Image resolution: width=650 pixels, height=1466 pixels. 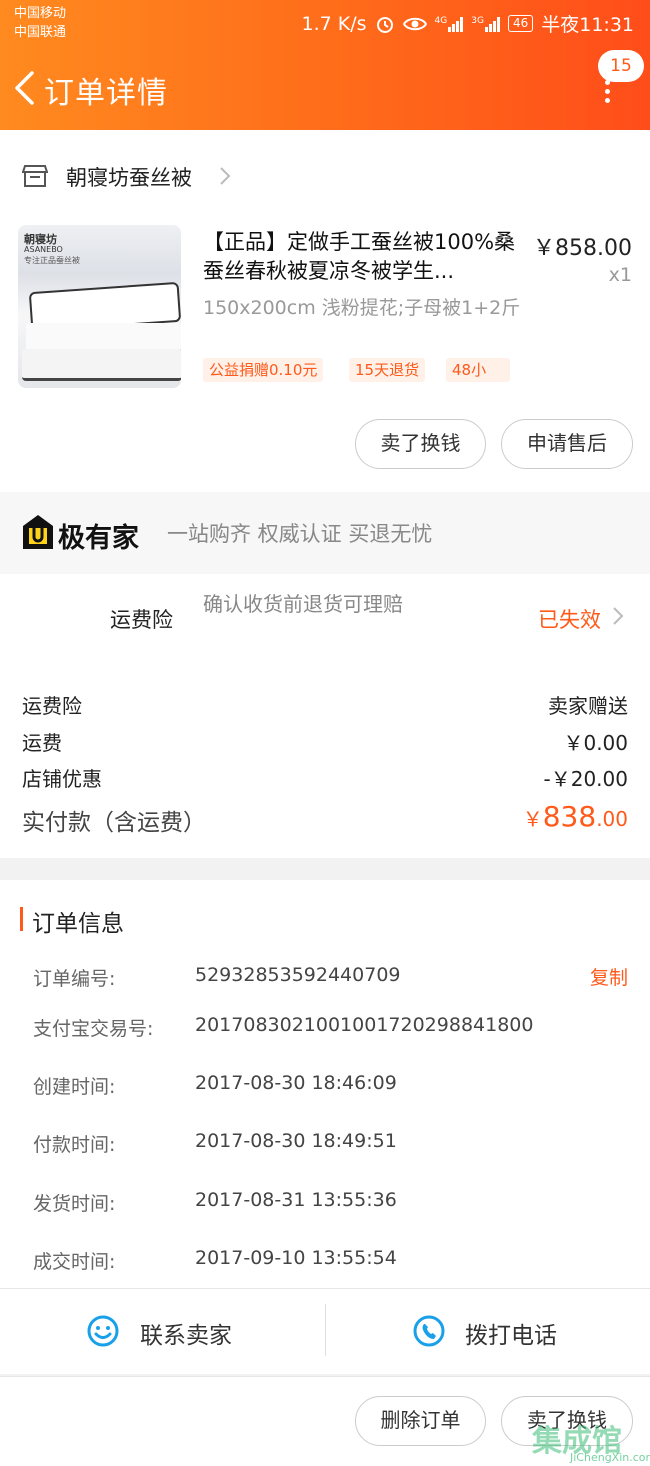 I want to click on completed-time-label: 成交时间:, so click(x=74, y=1262).